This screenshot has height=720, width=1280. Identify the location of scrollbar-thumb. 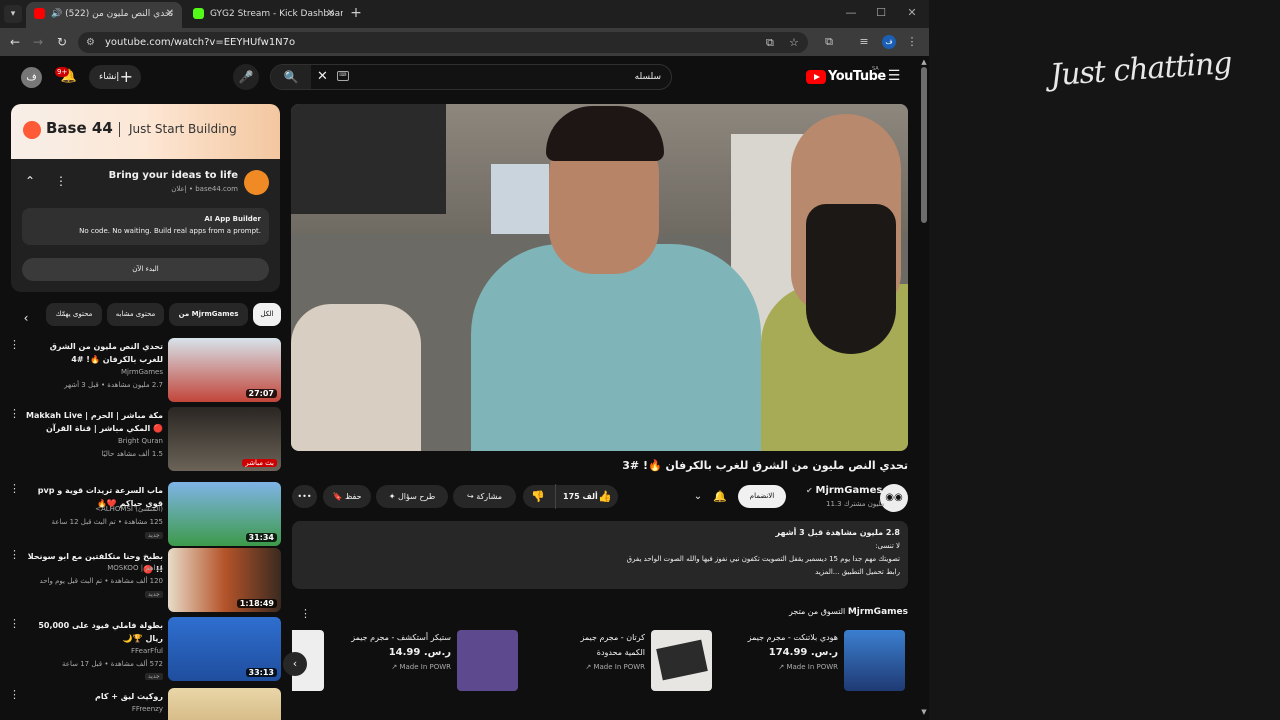
(924, 145).